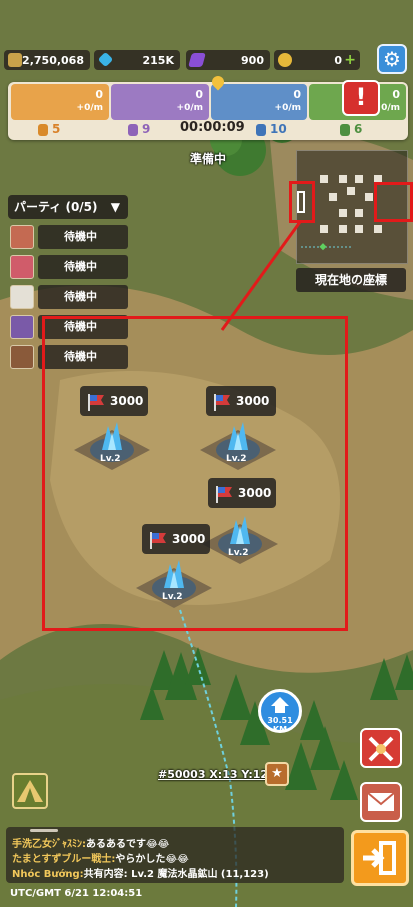 The height and width of the screenshot is (907, 413). What do you see at coordinates (396, 94) in the screenshot?
I see `team-green-value: 0` at bounding box center [396, 94].